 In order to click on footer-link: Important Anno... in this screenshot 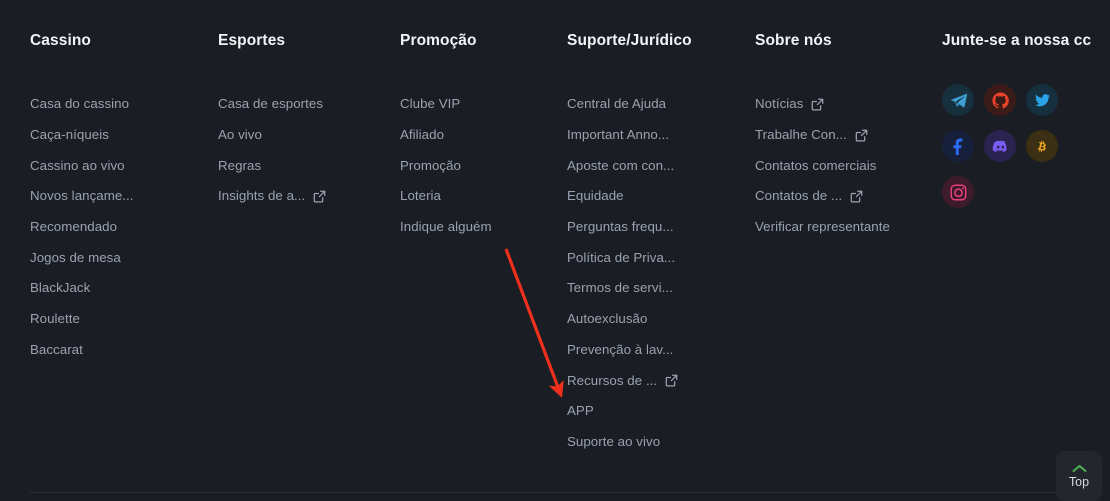, I will do `click(629, 135)`.